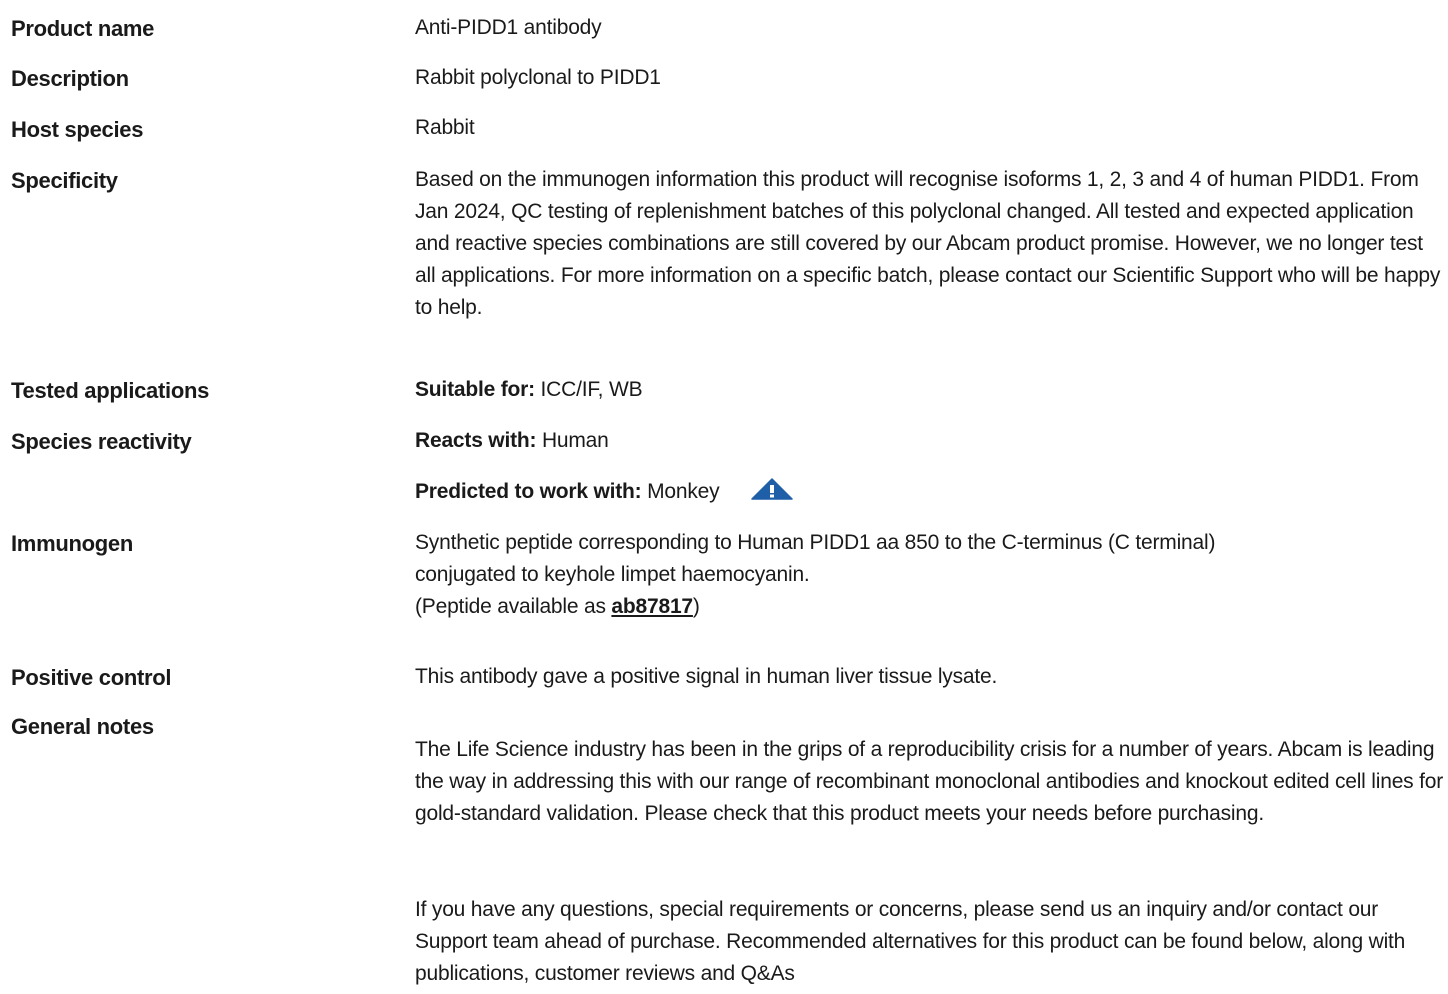 The width and height of the screenshot is (1448, 994). I want to click on label-species-reactivity: Species reactivity, so click(101, 441).